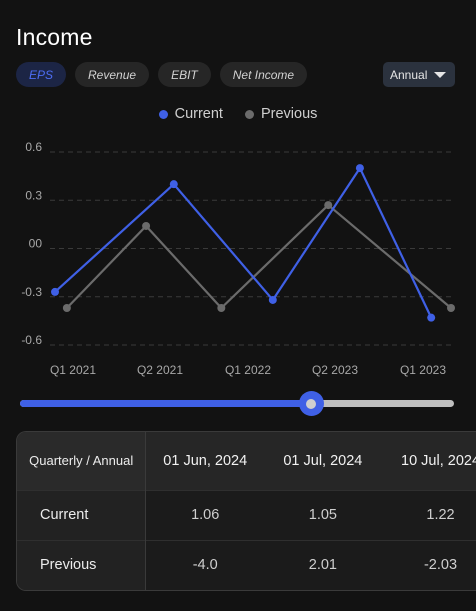 This screenshot has height=611, width=476. What do you see at coordinates (73, 370) in the screenshot?
I see `x-tick-label: Q1 2021` at bounding box center [73, 370].